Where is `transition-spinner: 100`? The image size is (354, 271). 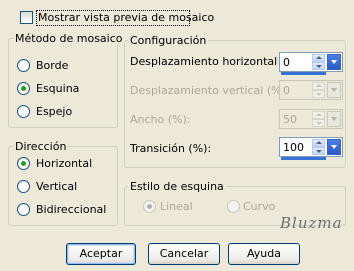 transition-spinner: 100 is located at coordinates (311, 148).